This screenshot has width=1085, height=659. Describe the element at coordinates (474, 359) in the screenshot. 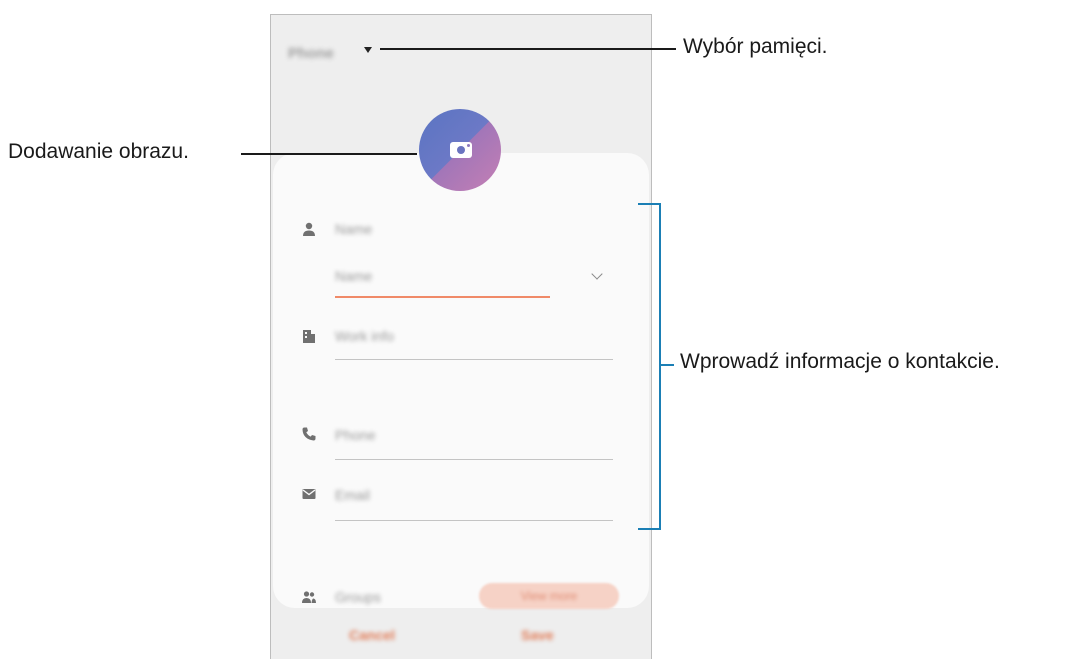

I see `work-info-underline` at that location.